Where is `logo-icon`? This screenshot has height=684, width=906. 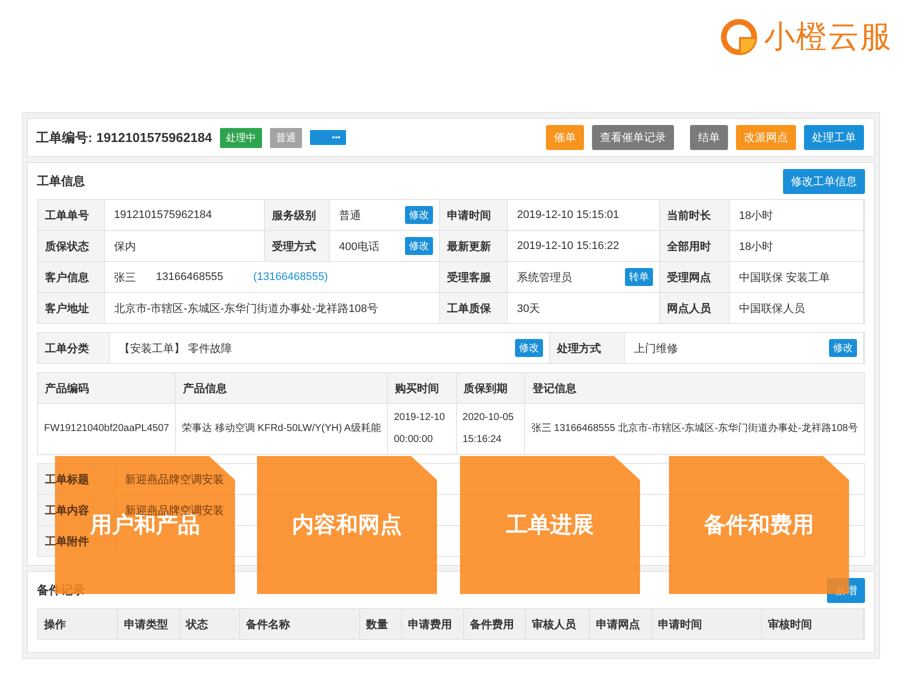 logo-icon is located at coordinates (739, 37).